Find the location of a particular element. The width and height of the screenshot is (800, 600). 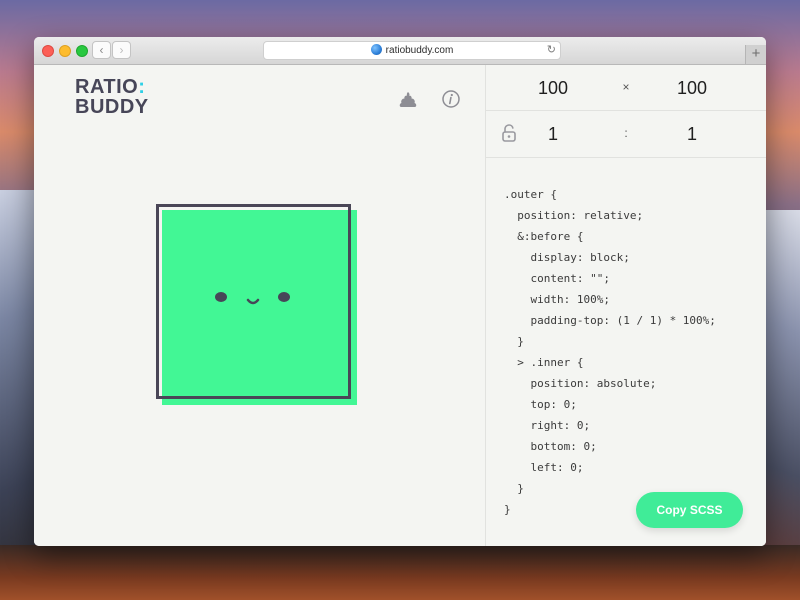

code-line: > .inner { is located at coordinates (544, 362).